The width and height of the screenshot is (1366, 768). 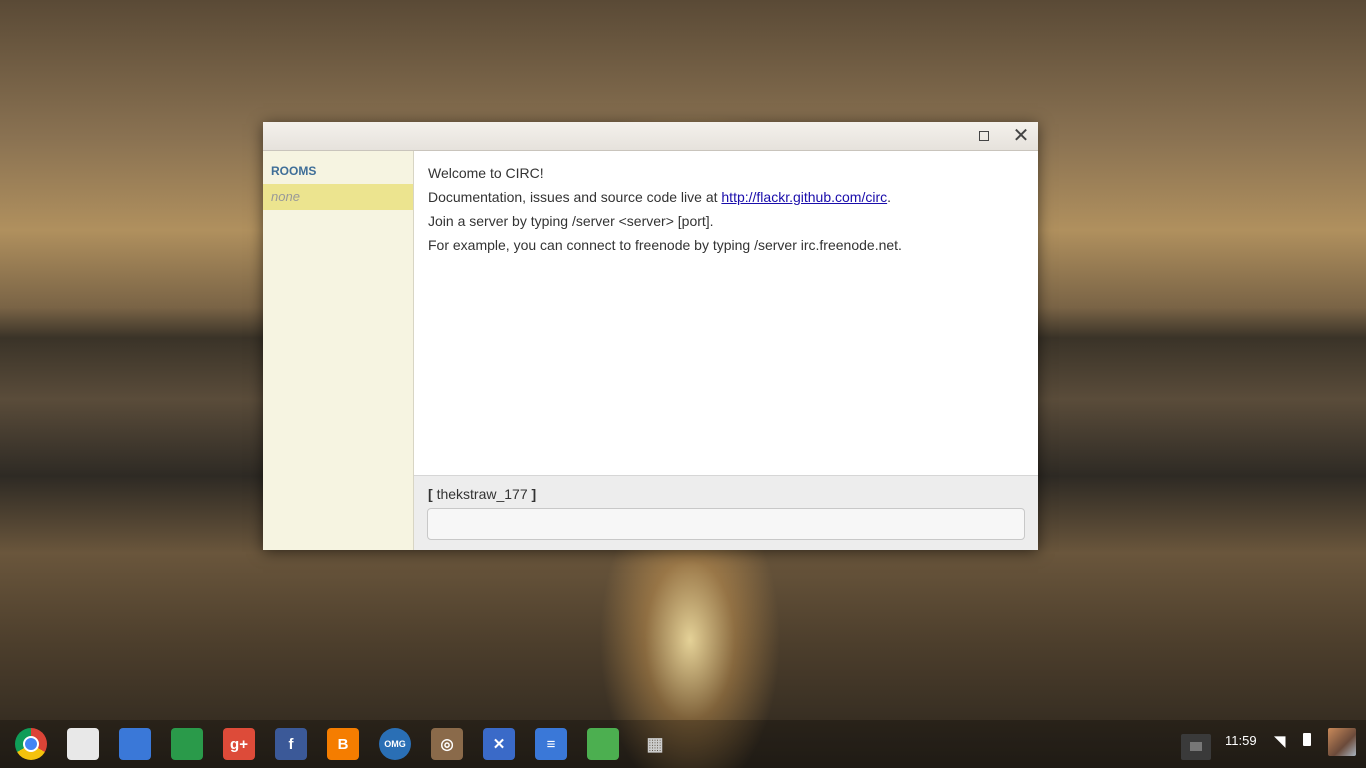 What do you see at coordinates (447, 744) in the screenshot?
I see `instagram-icon: ◎` at bounding box center [447, 744].